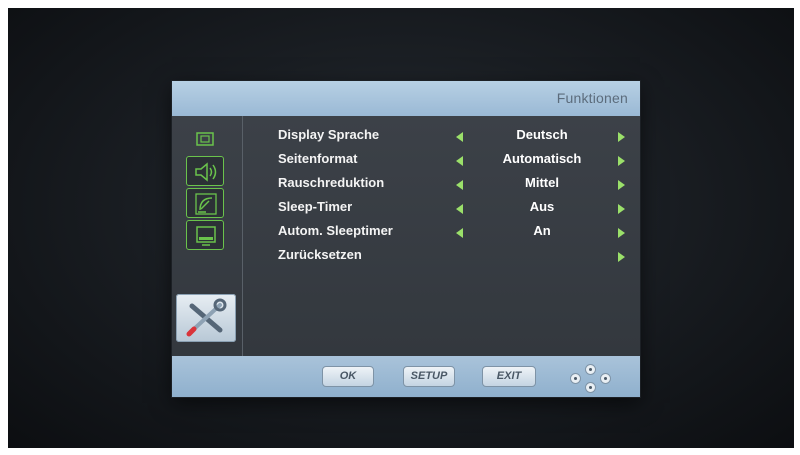 This screenshot has height=455, width=800. Describe the element at coordinates (542, 182) in the screenshot. I see `menu-row-value: Mittel` at that location.